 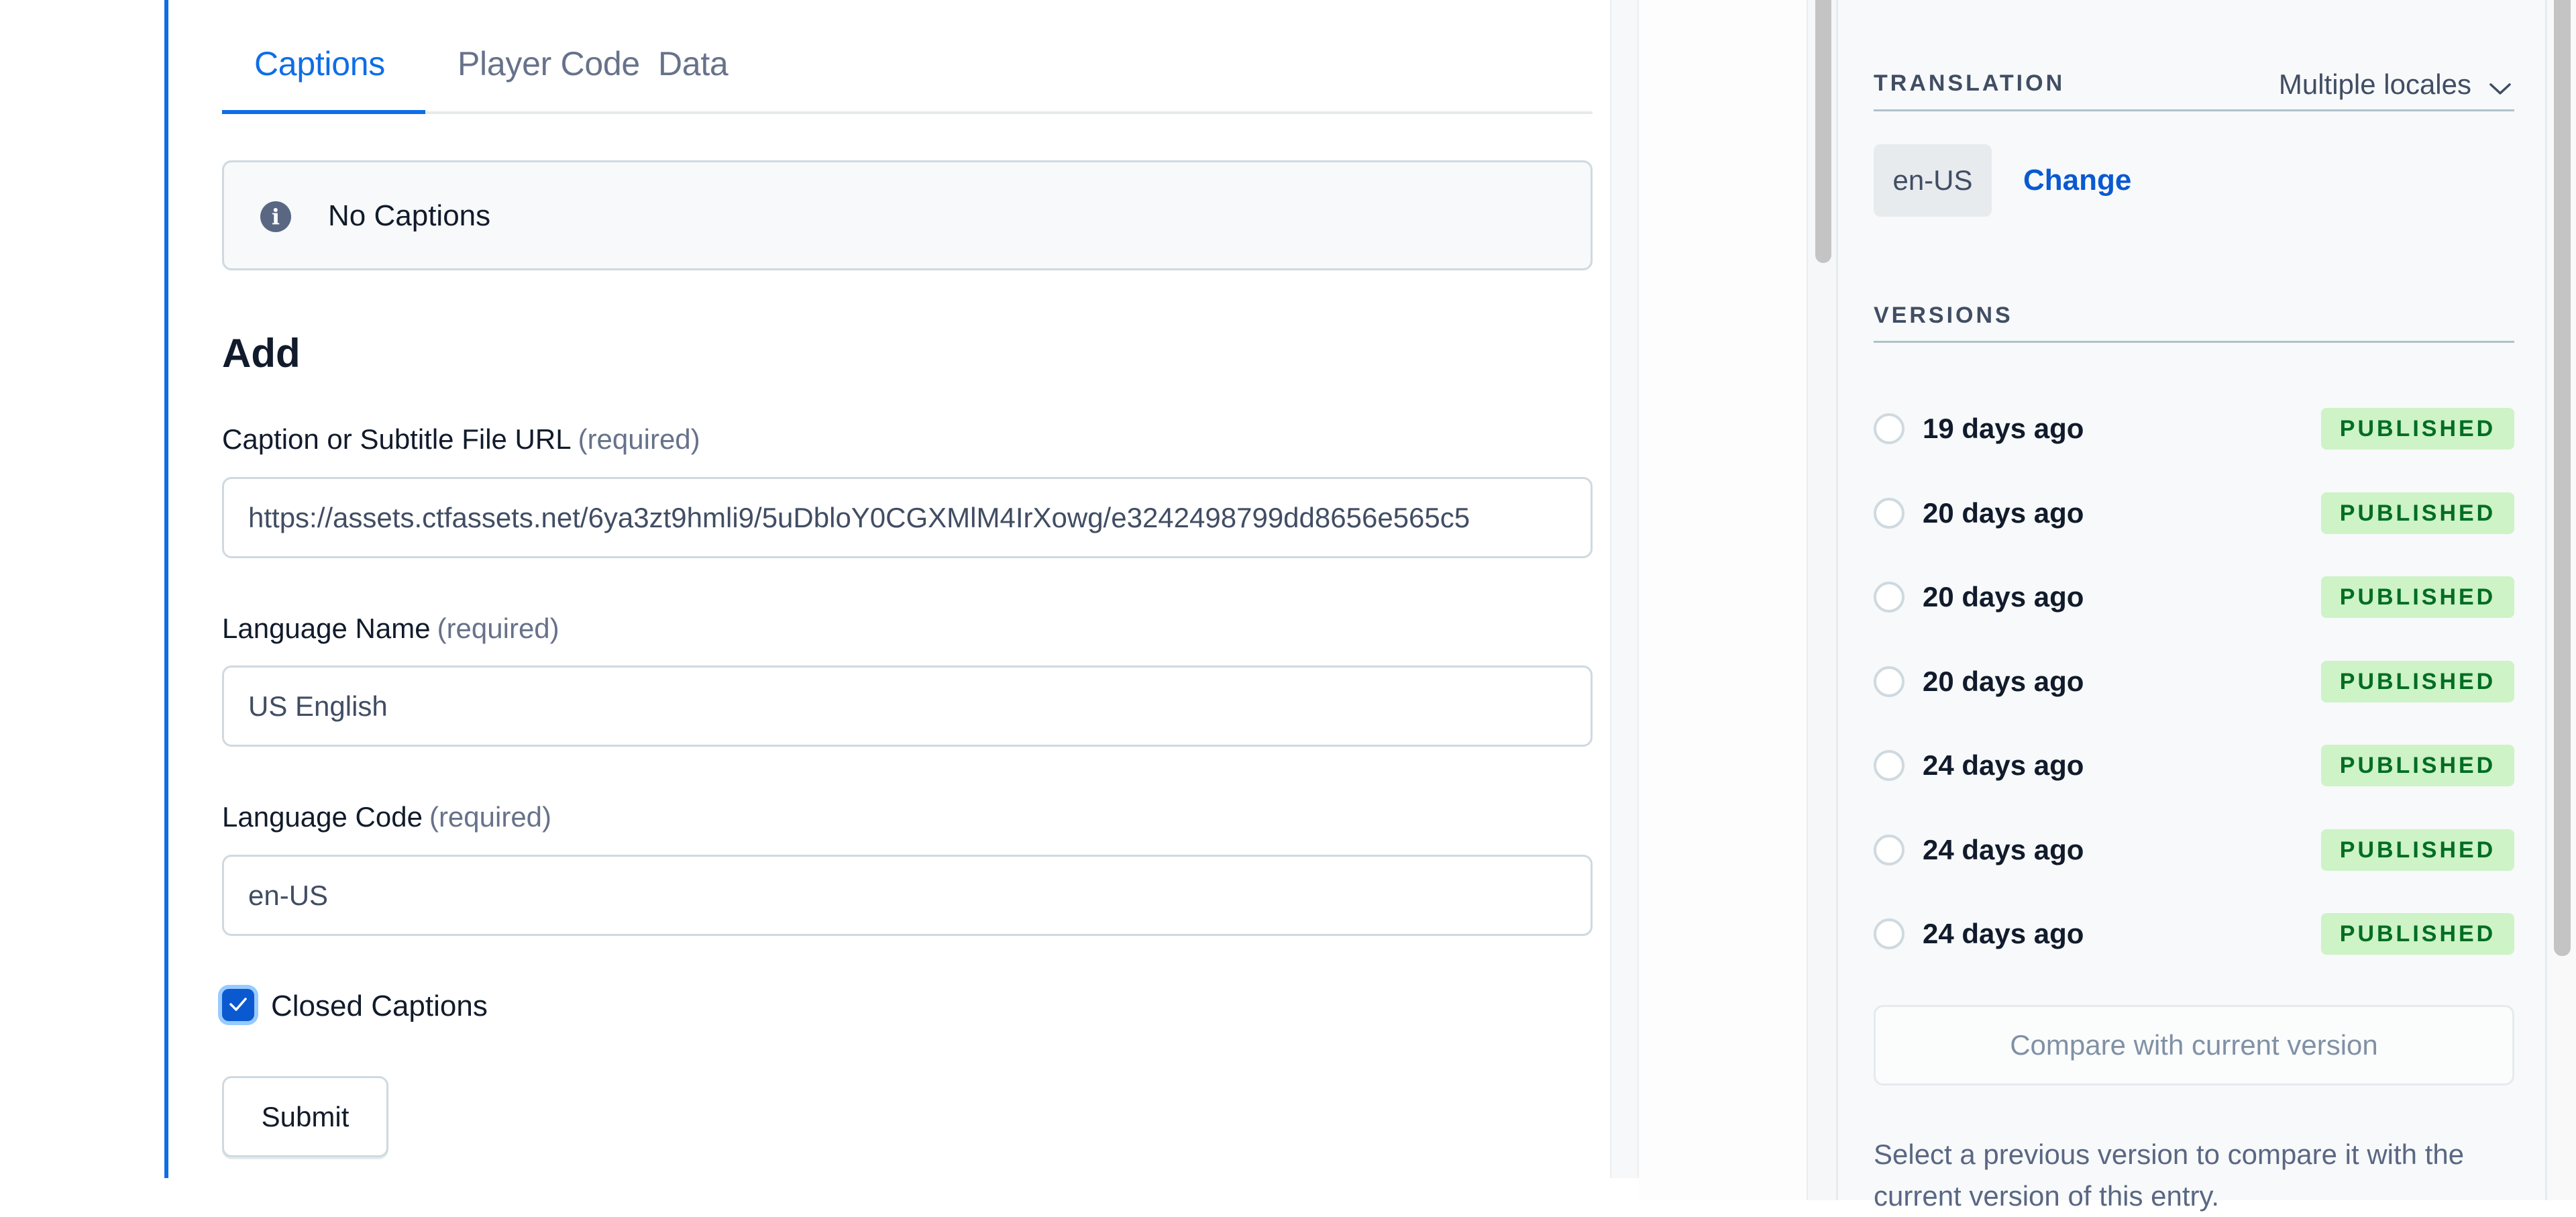 What do you see at coordinates (2194, 342) in the screenshot?
I see `versions-divider` at bounding box center [2194, 342].